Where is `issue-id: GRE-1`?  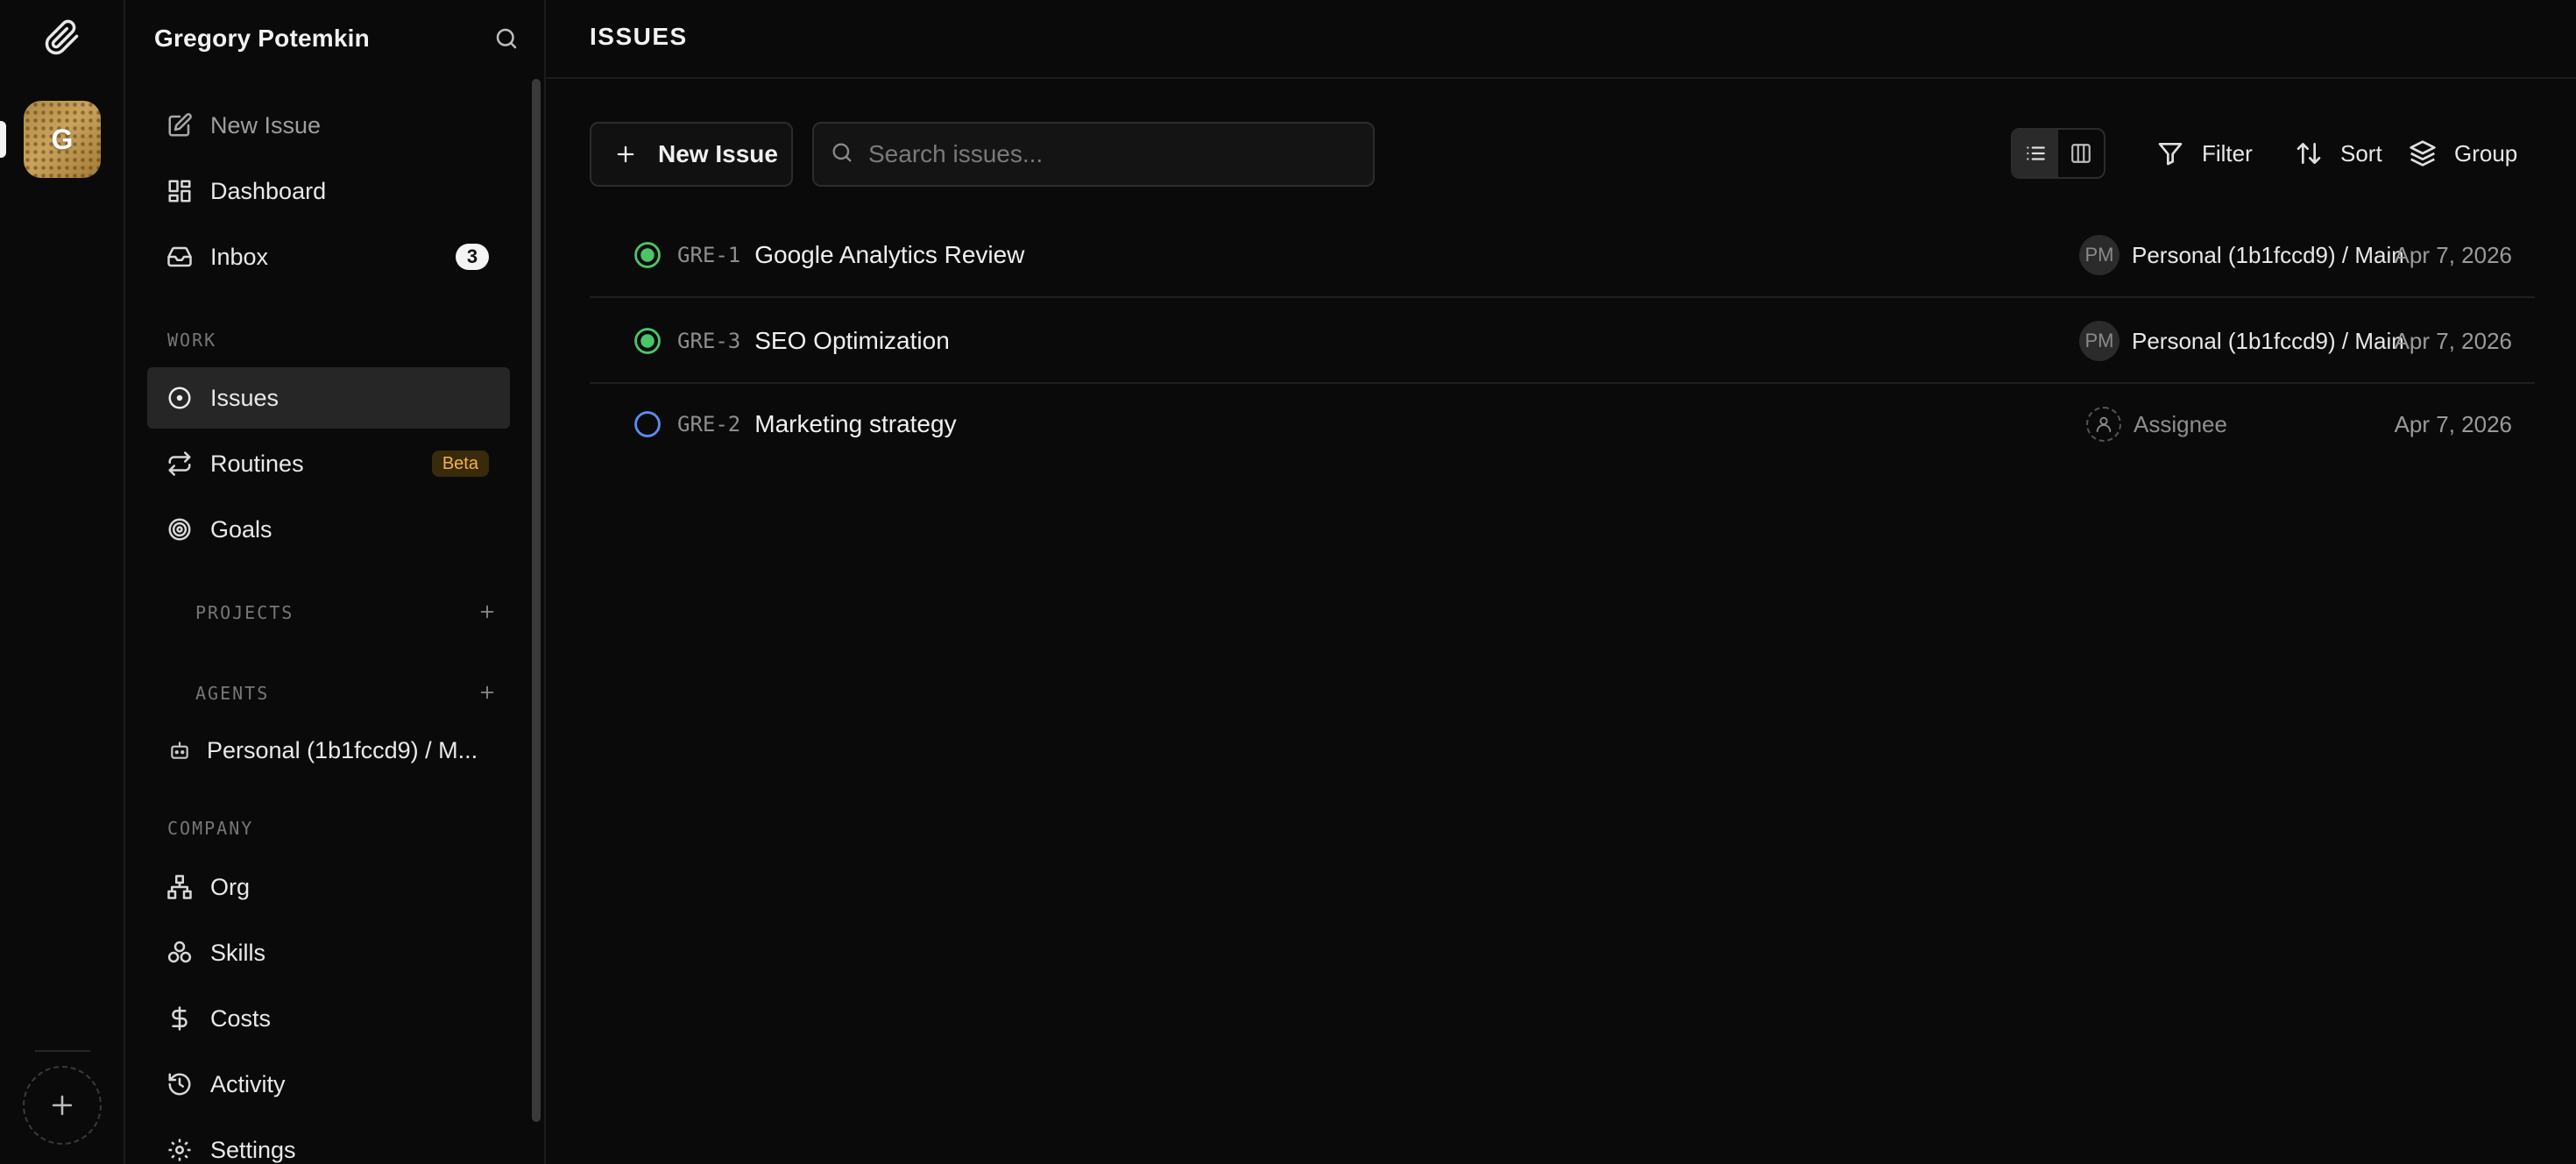 issue-id: GRE-1 is located at coordinates (709, 255).